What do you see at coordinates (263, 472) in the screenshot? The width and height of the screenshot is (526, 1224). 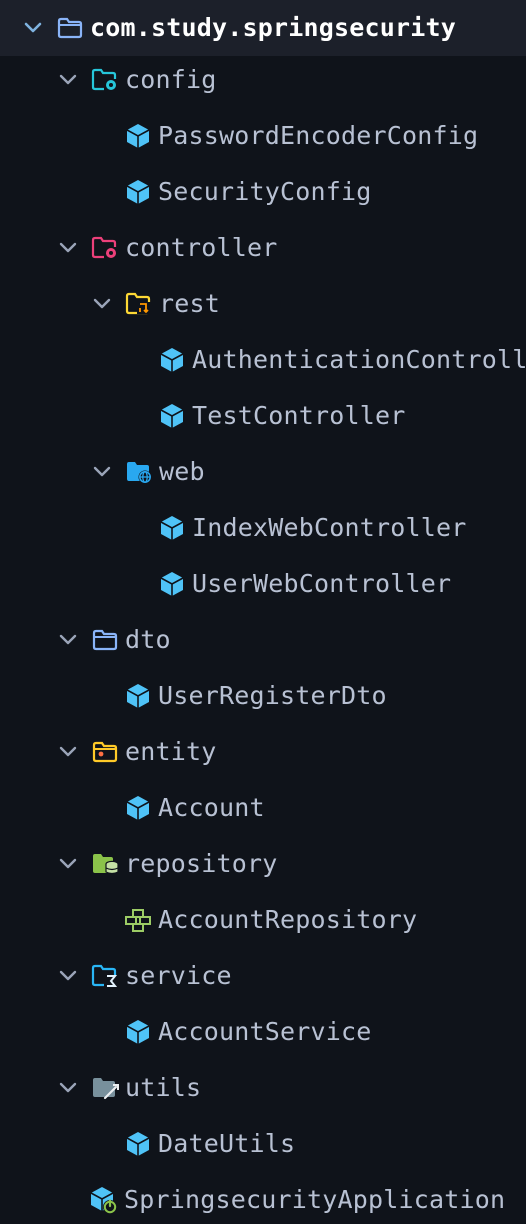 I see `tree-node-web: web` at bounding box center [263, 472].